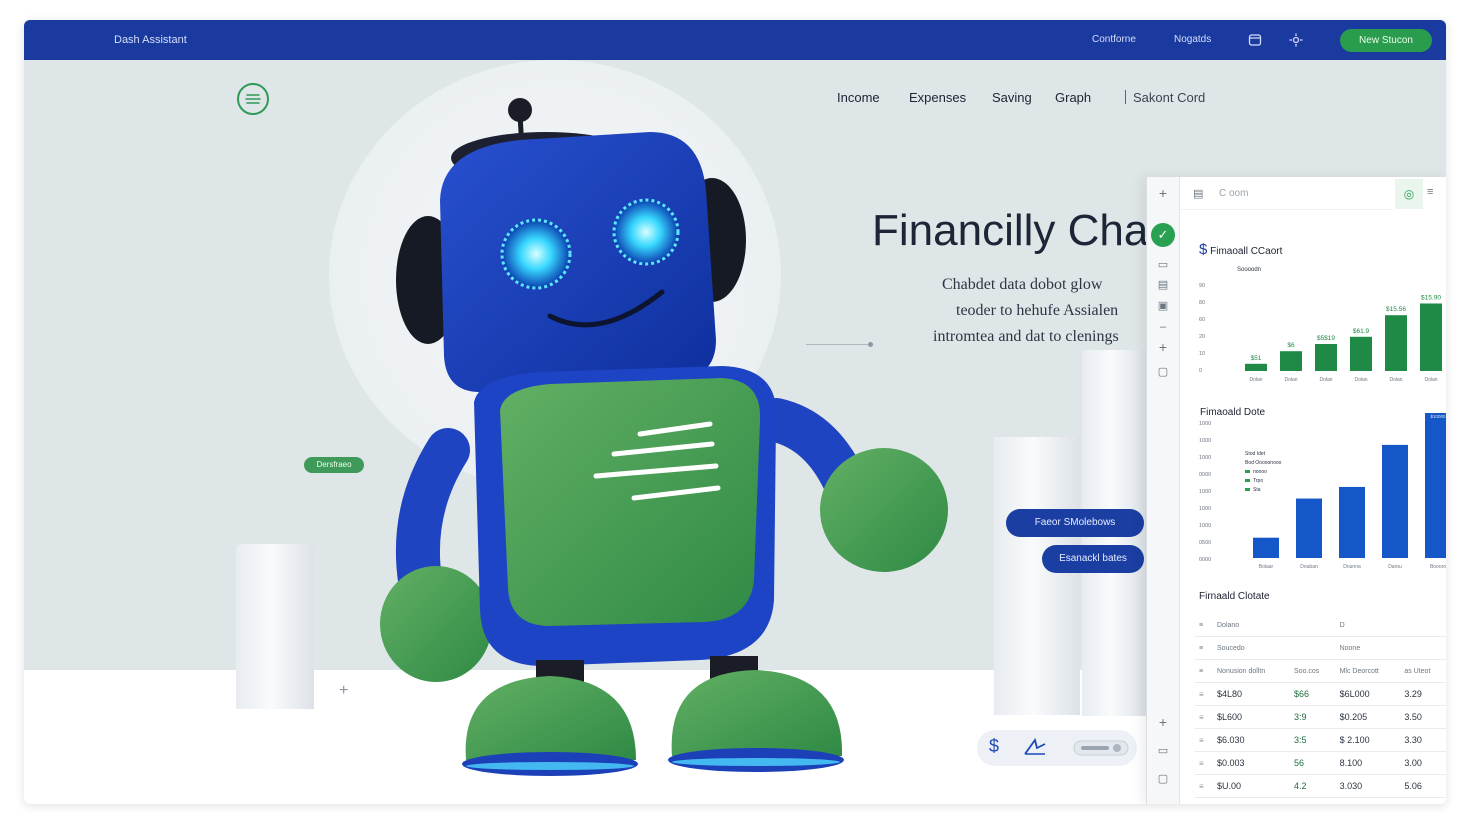 The width and height of the screenshot is (1472, 832). Describe the element at coordinates (1163, 490) in the screenshot. I see `panel-sidebar: + ✓ ▭ ▤ ▣ – + ▢ + ▭ ▢` at that location.